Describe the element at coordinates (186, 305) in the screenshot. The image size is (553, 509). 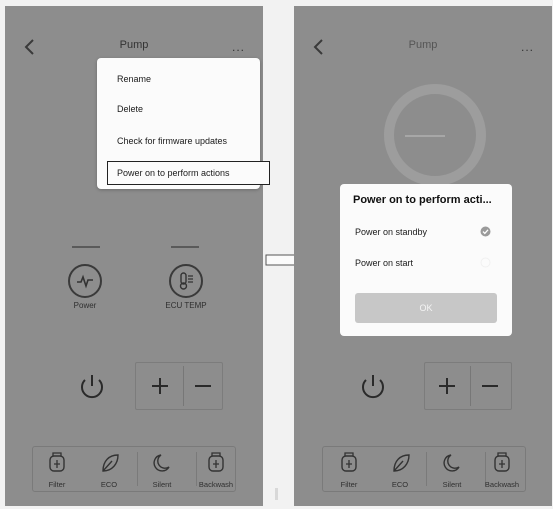
I see `ecu-temp-label: ECU TEMP` at that location.